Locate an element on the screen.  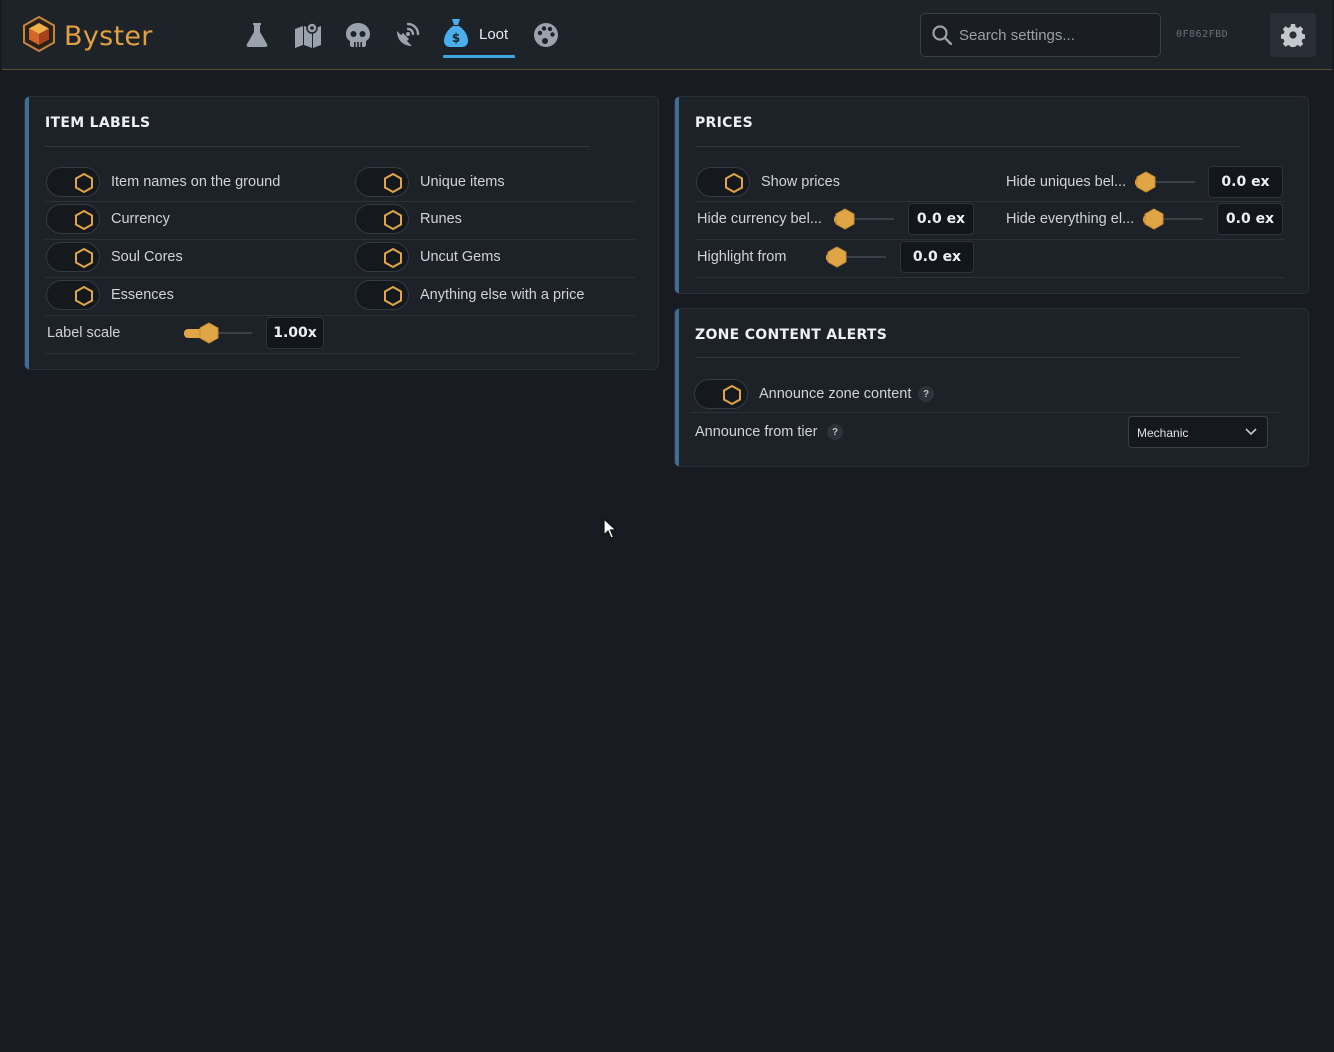
flask-icon is located at coordinates (257, 35).